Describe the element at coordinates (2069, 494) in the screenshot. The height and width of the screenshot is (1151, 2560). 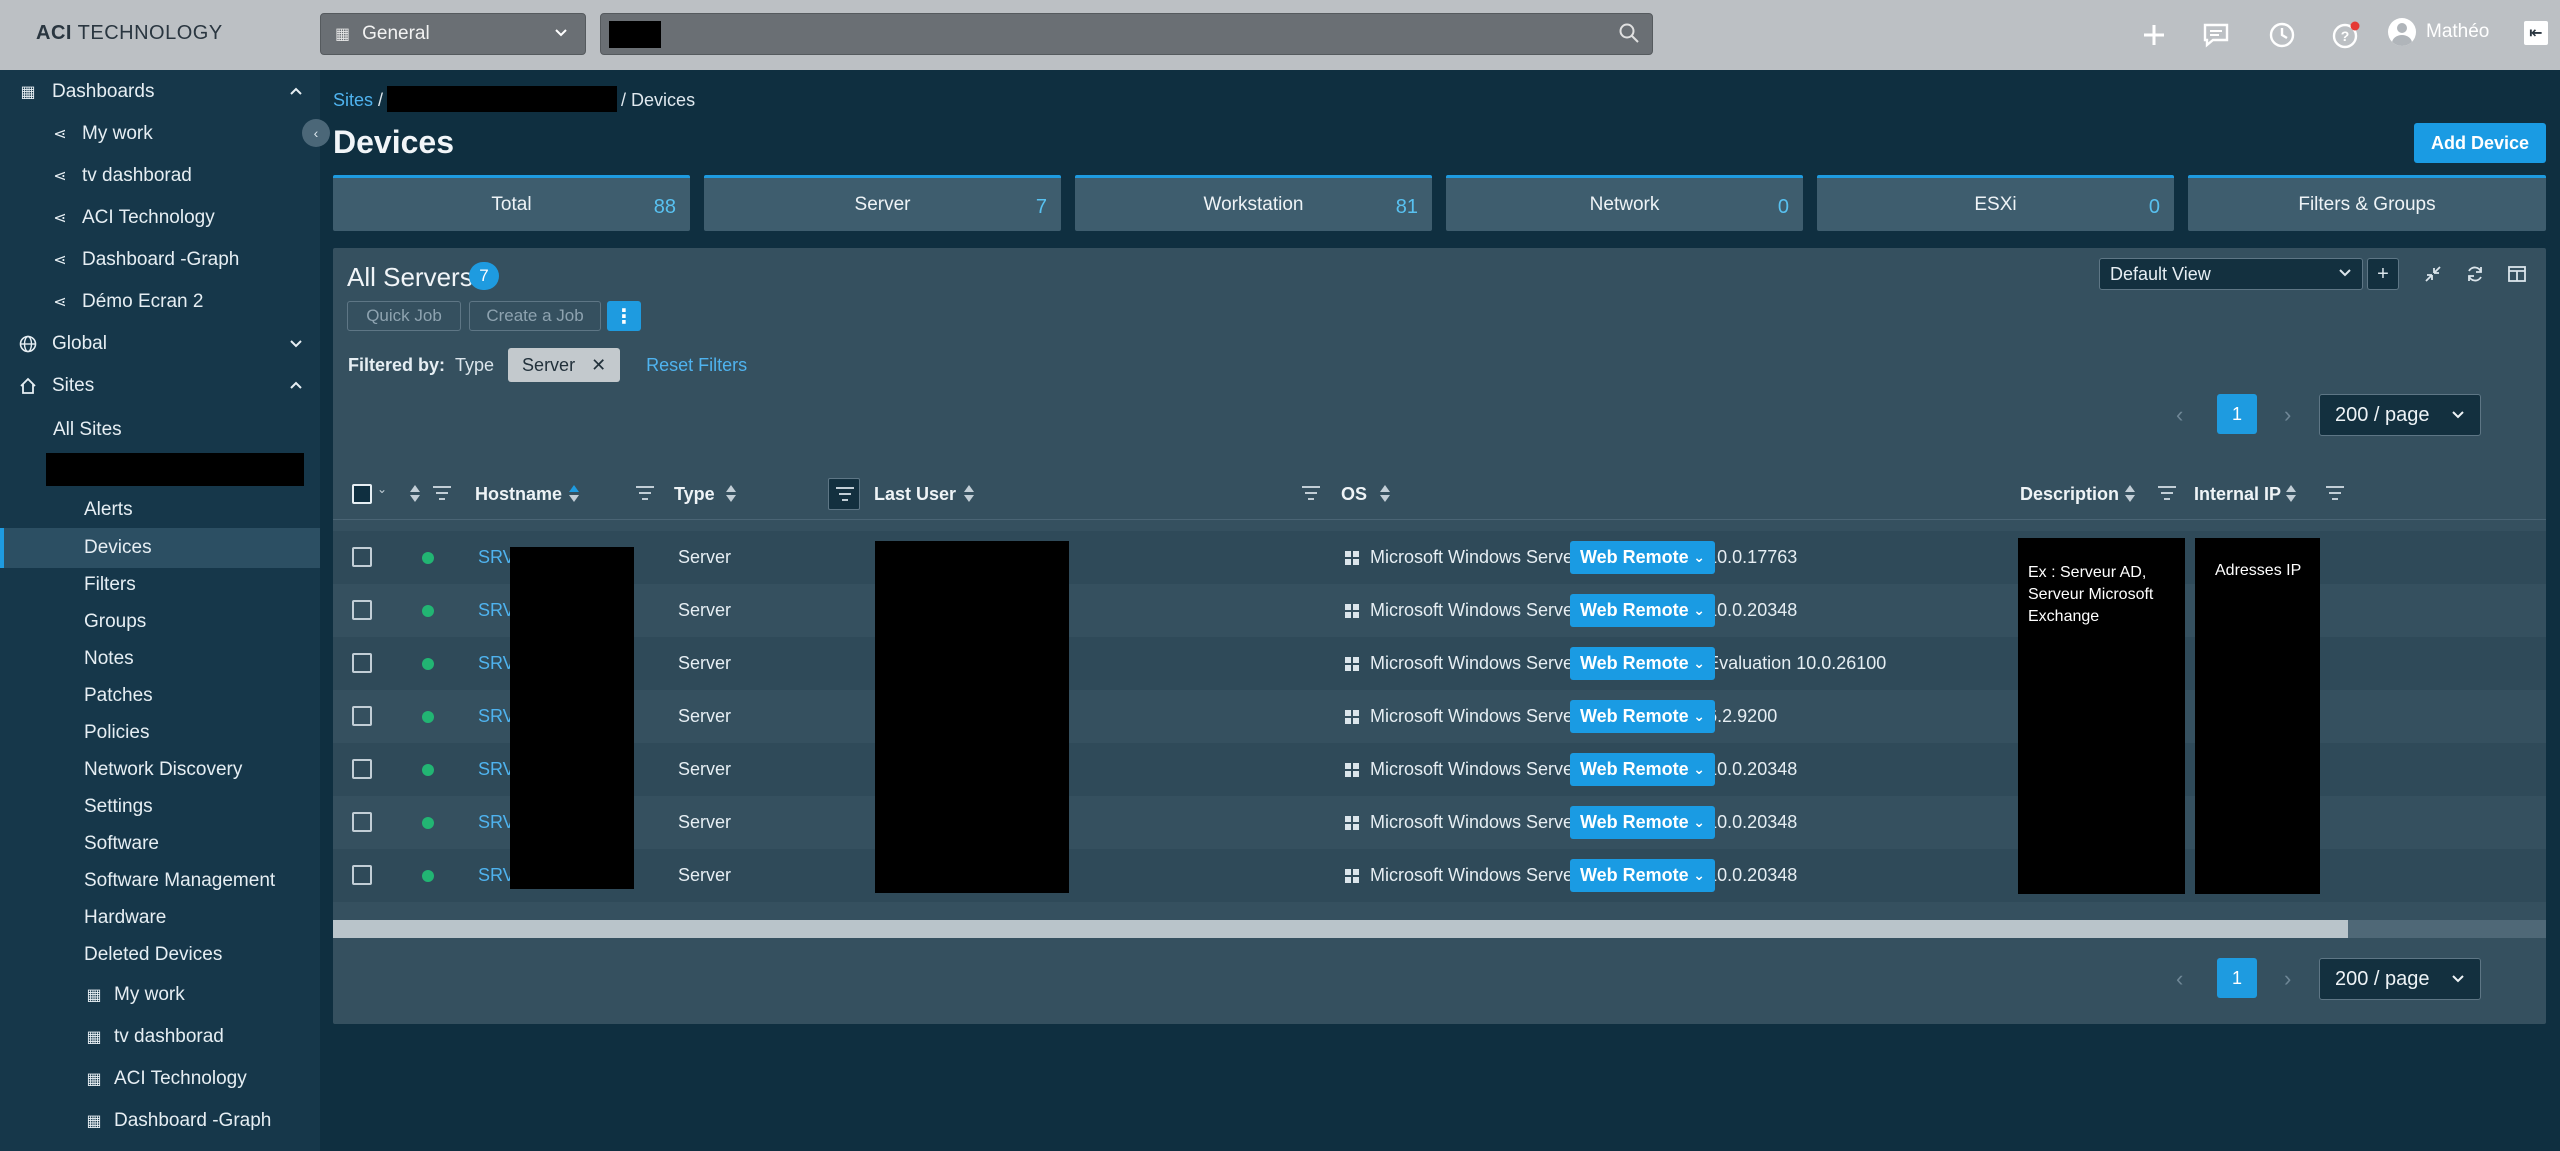
I see `column-description: Description` at that location.